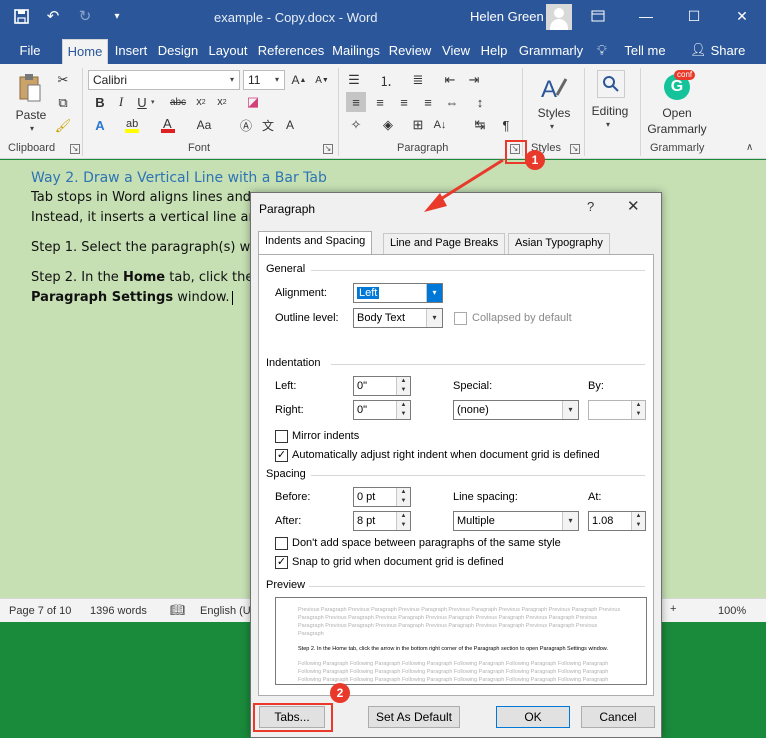  Describe the element at coordinates (293, 717) in the screenshot. I see `highlight-box-tabs-button` at that location.